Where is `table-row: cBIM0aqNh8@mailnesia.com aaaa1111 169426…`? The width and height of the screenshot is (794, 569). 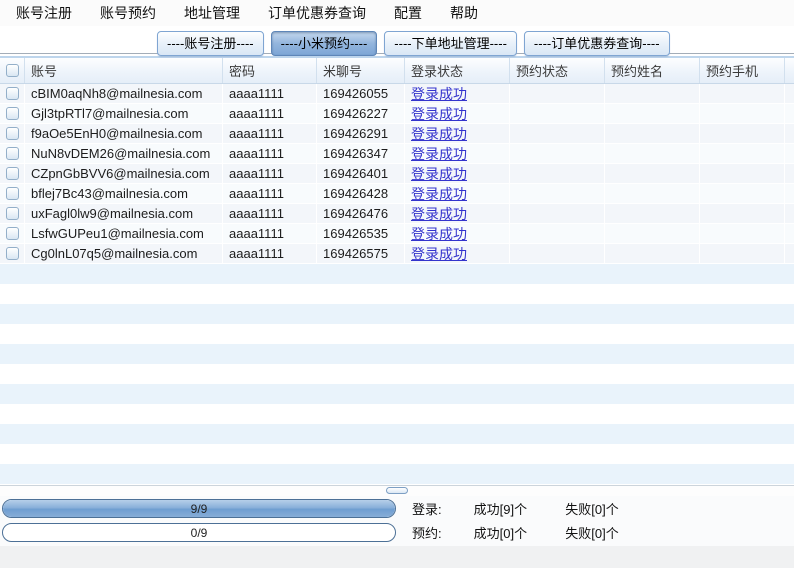 table-row: cBIM0aqNh8@mailnesia.com aaaa1111 169426… is located at coordinates (397, 94).